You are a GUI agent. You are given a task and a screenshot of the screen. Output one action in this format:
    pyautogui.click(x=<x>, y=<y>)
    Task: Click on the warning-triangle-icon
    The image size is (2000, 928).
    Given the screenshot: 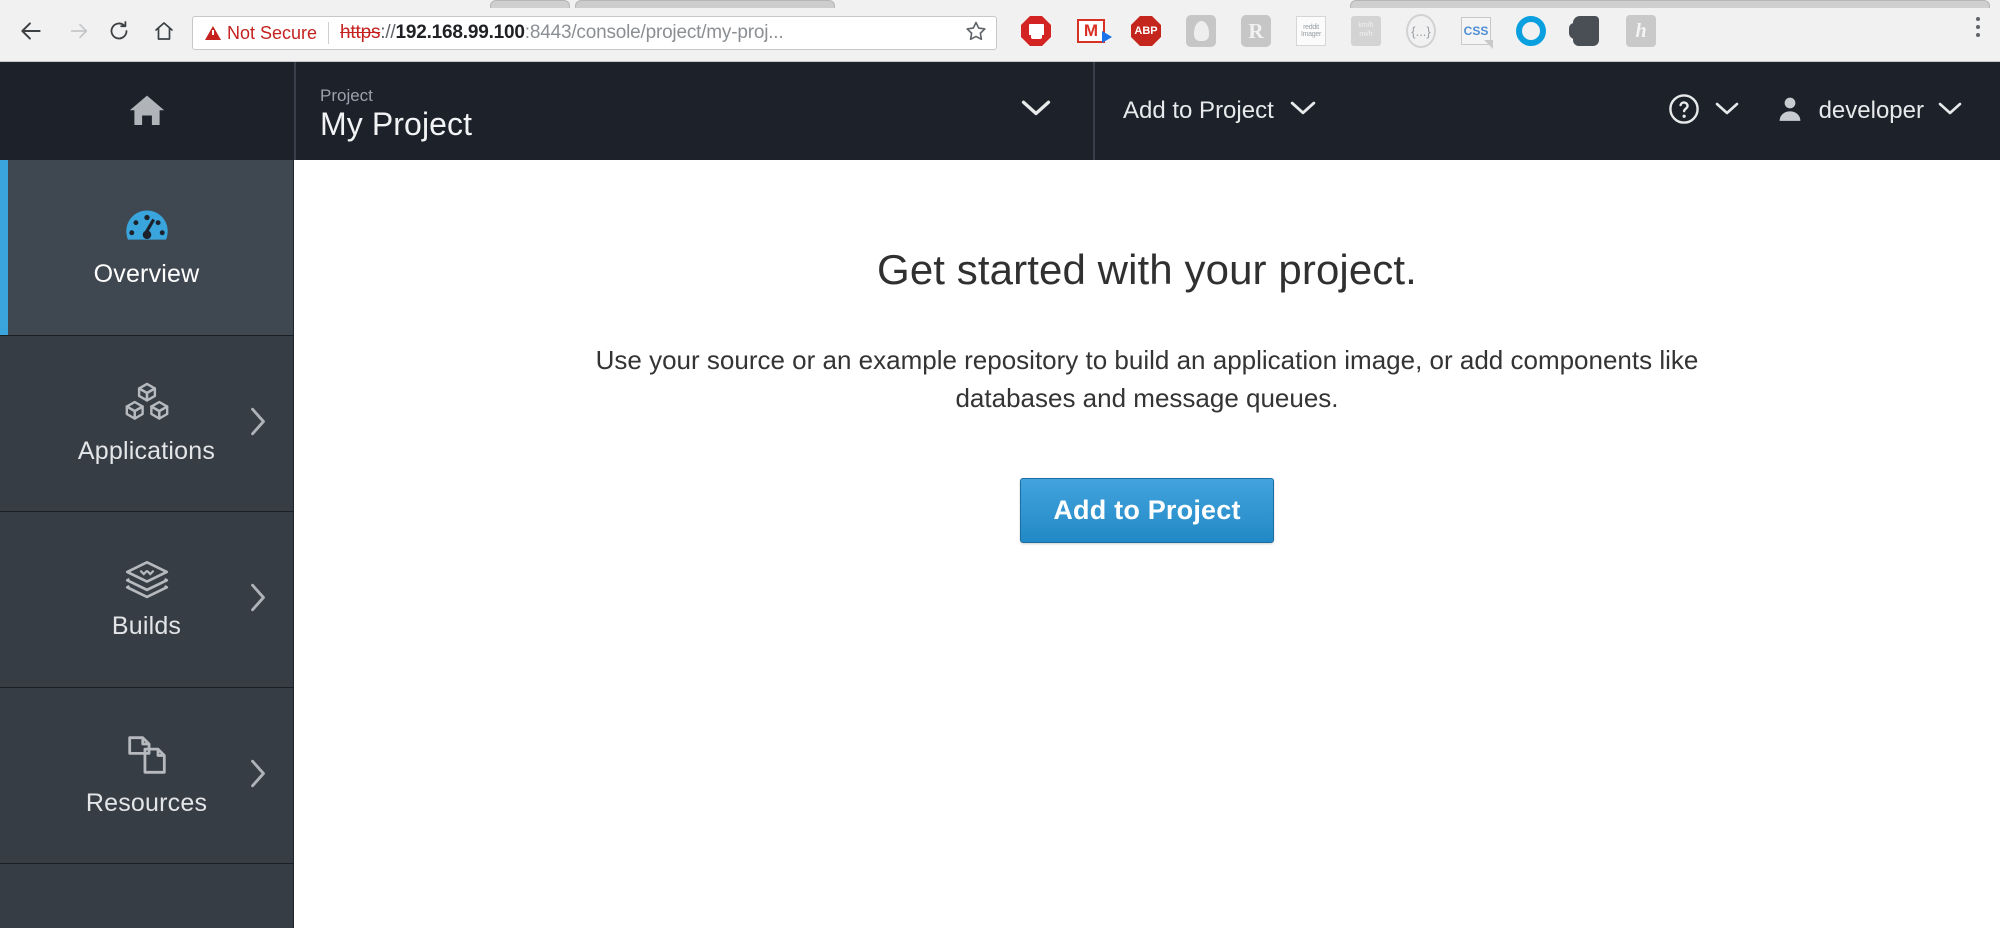 What is the action you would take?
    pyautogui.click(x=213, y=33)
    